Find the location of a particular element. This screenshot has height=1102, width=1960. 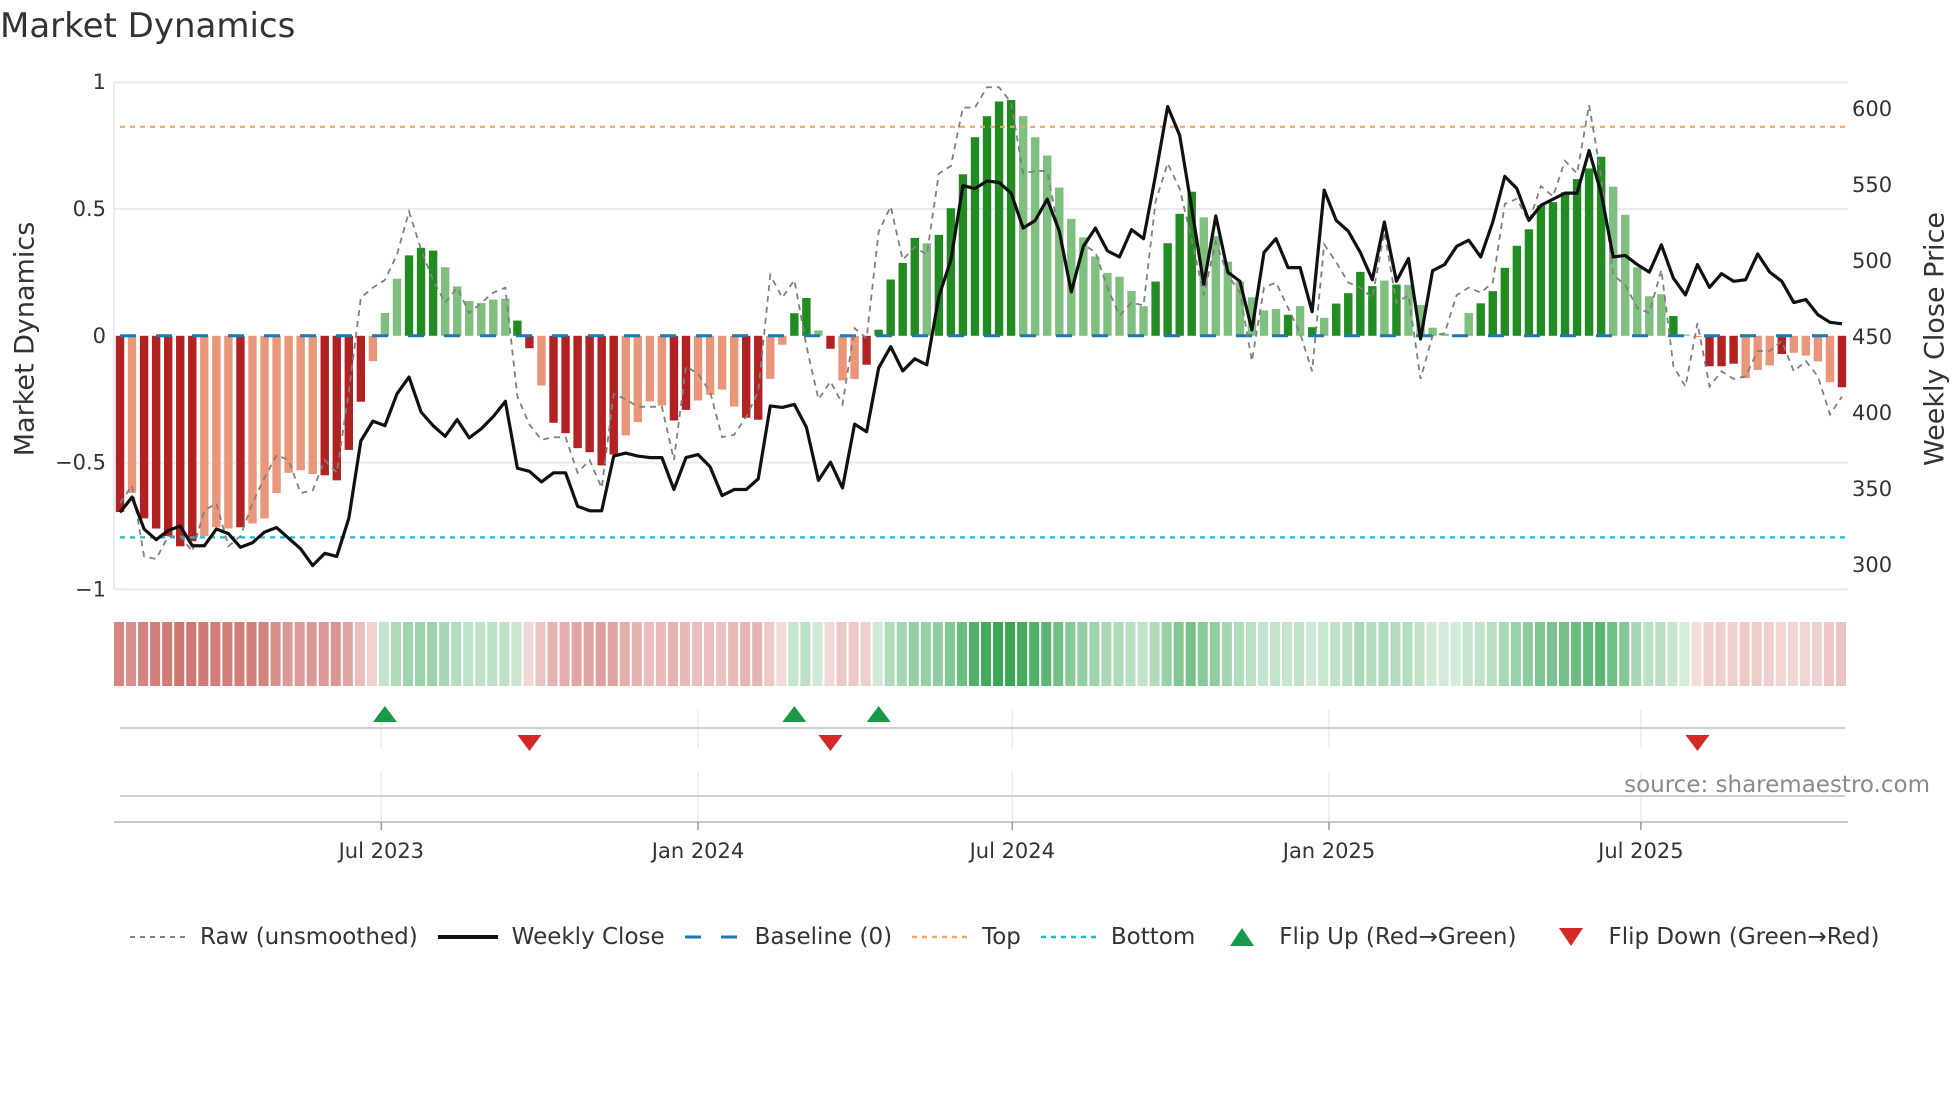

orange-dotted-line-icon is located at coordinates (940, 937).